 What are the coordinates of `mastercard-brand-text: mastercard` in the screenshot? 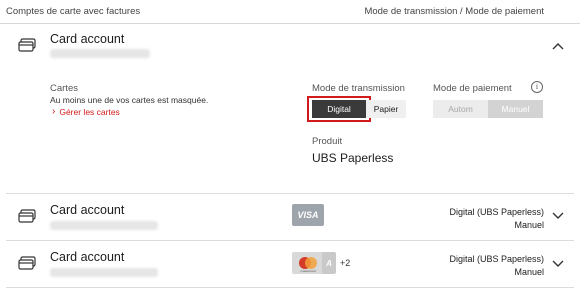 It's located at (307, 271).